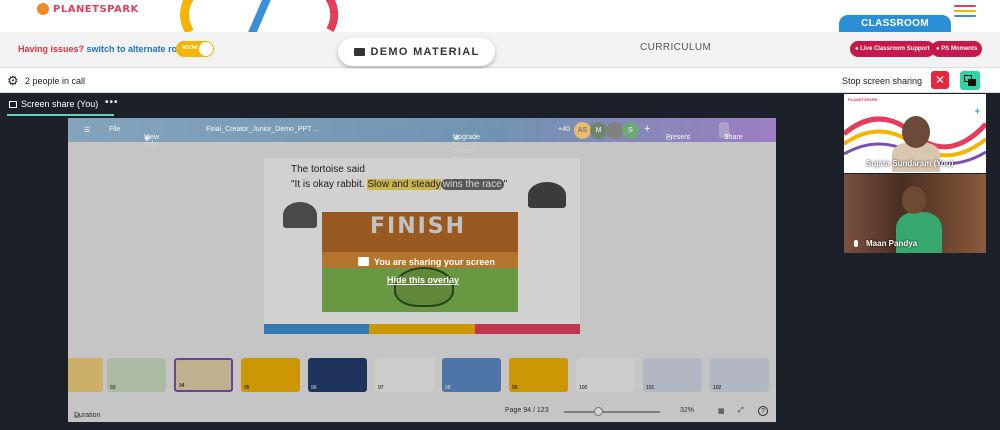 The height and width of the screenshot is (430, 1000). I want to click on avatar: AS, so click(582, 130).